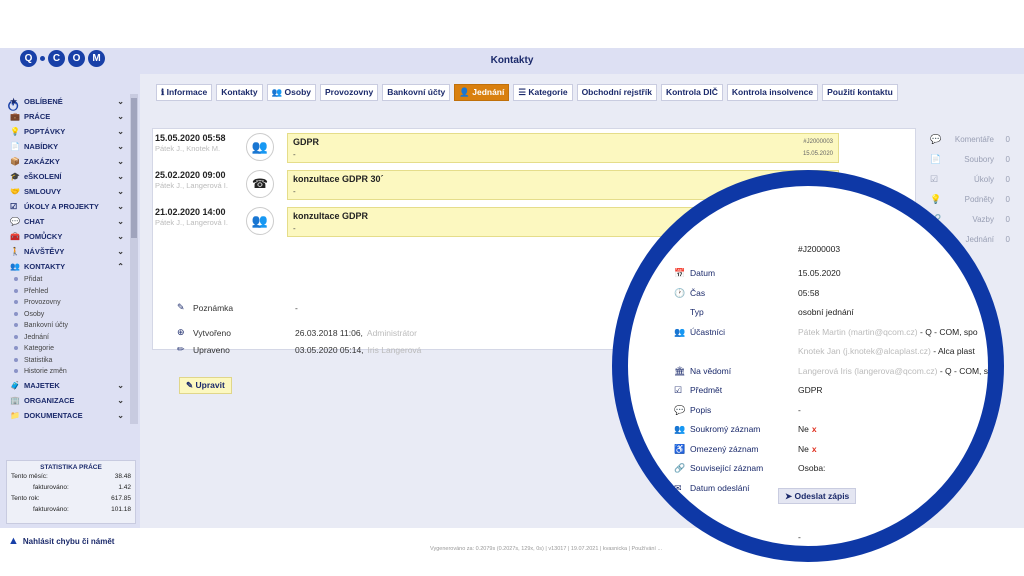  Describe the element at coordinates (65, 349) in the screenshot. I see `sidebar-subitem: Kategorie` at that location.